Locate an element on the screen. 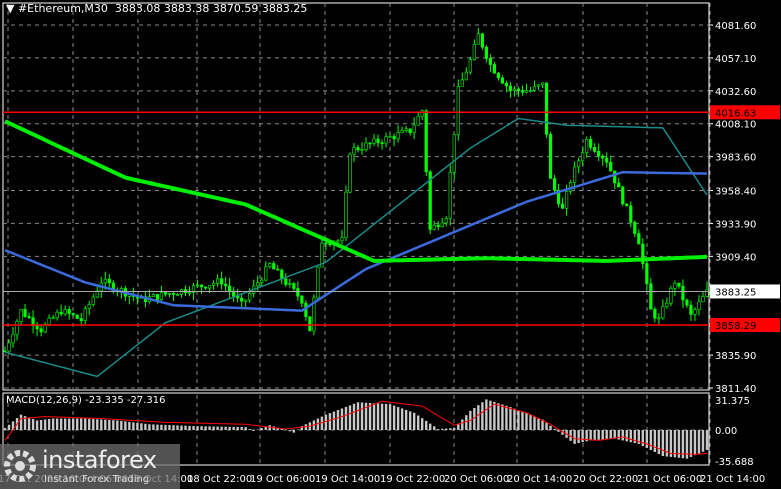 The width and height of the screenshot is (781, 489). logo-tagline: Instant Forex Trading is located at coordinates (97, 479).